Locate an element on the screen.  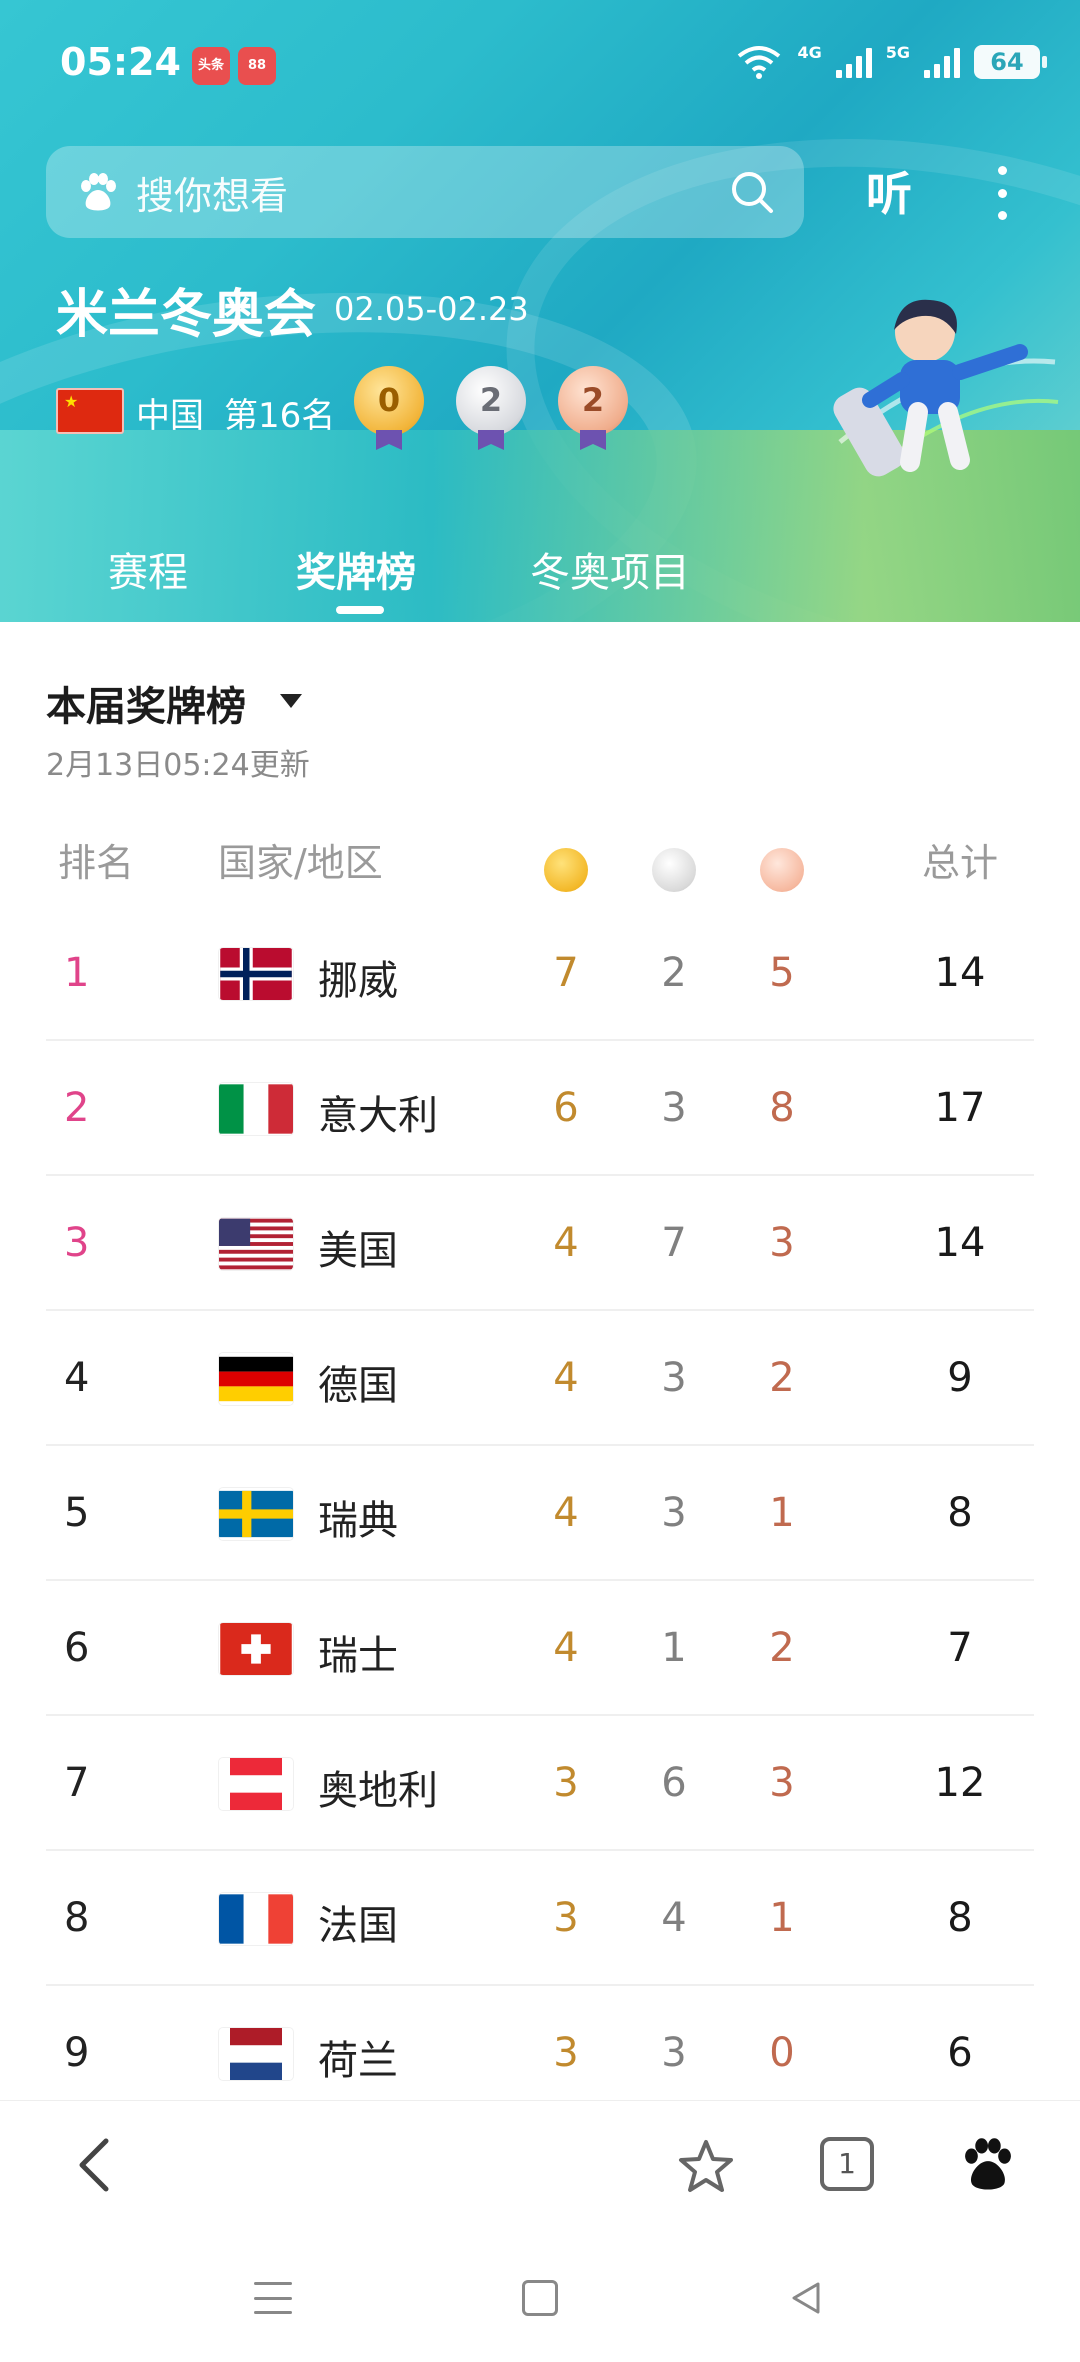
china-flag-icon: ★ is located at coordinates (90, 411).